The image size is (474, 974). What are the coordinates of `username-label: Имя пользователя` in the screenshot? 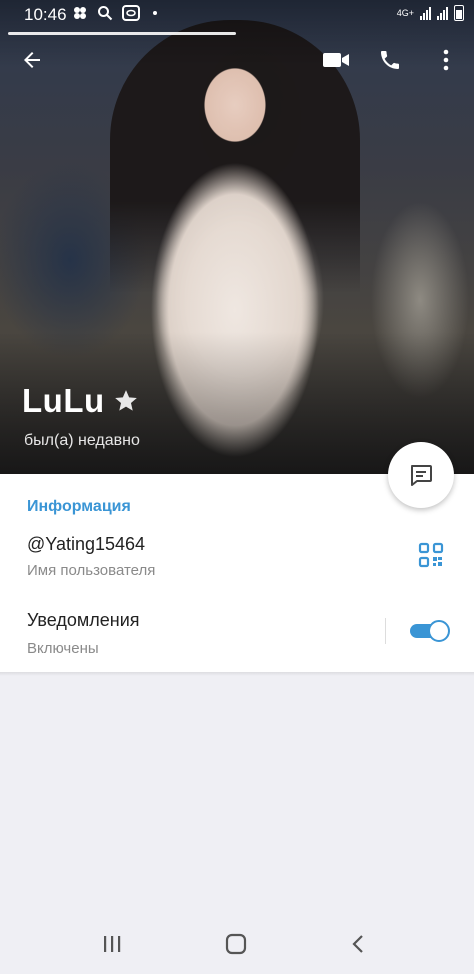 It's located at (91, 570).